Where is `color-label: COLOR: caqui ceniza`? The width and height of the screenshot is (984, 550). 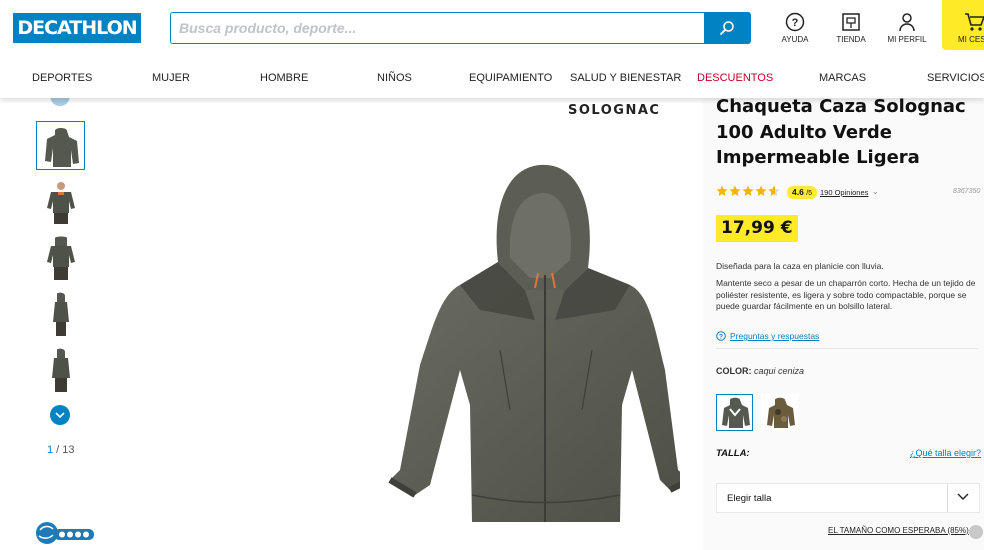 color-label: COLOR: caqui ceniza is located at coordinates (760, 371).